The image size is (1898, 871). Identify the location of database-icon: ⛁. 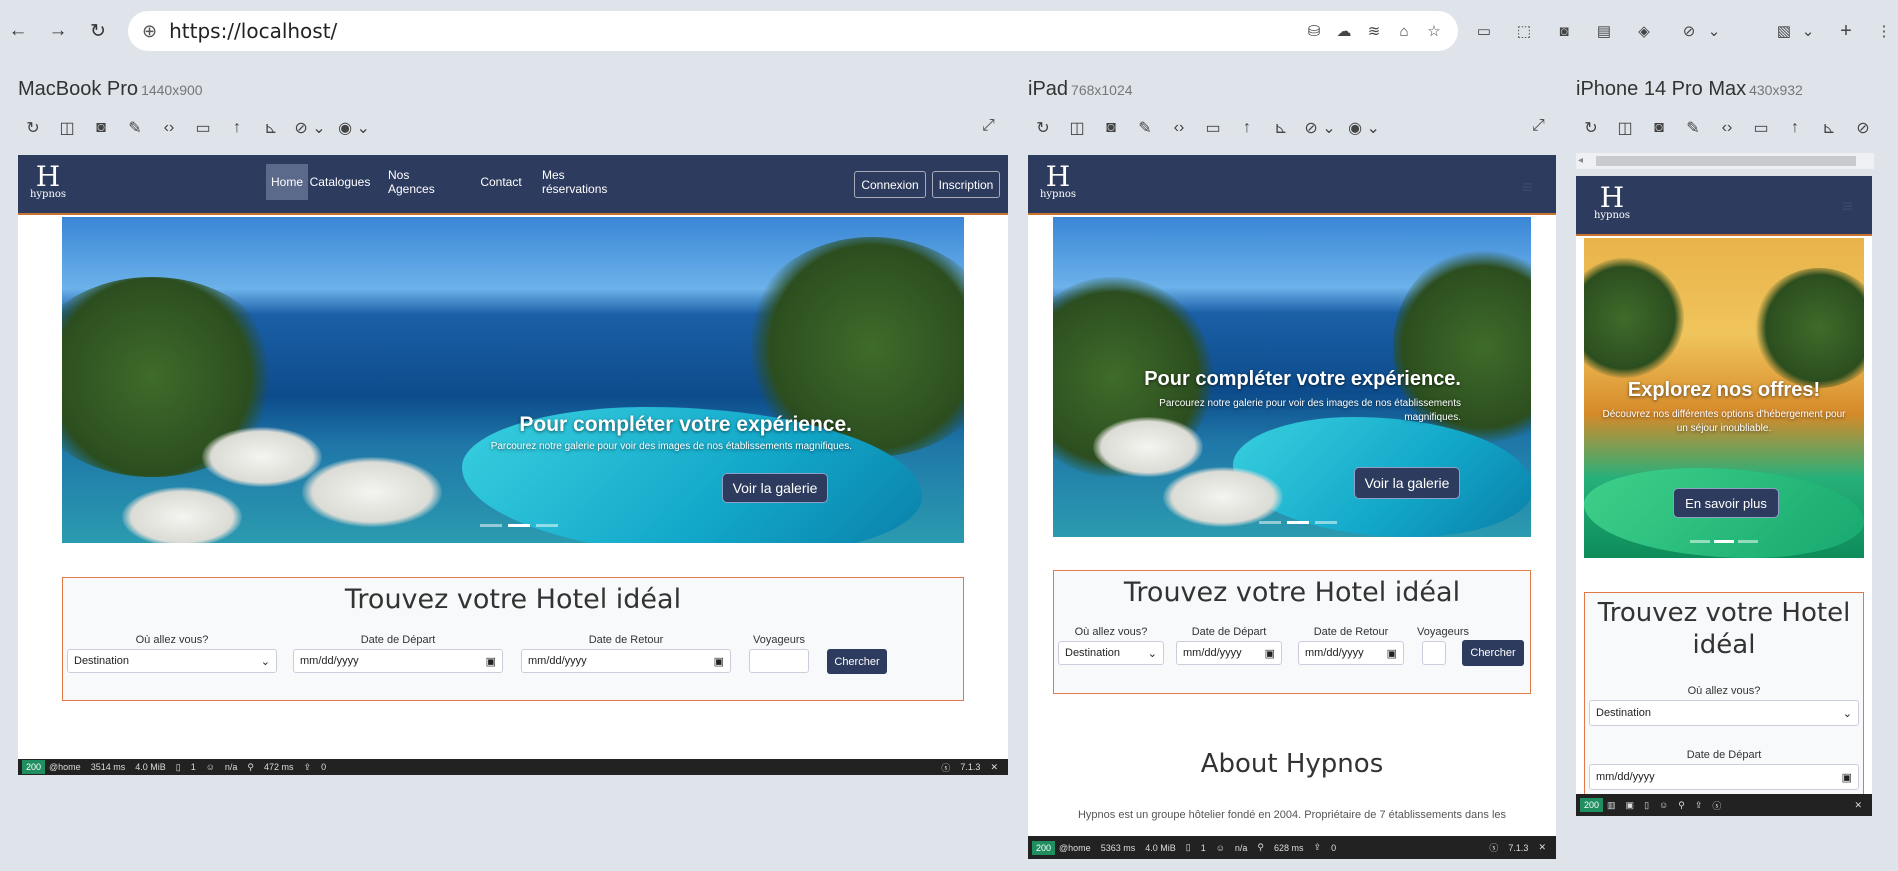
(1314, 31).